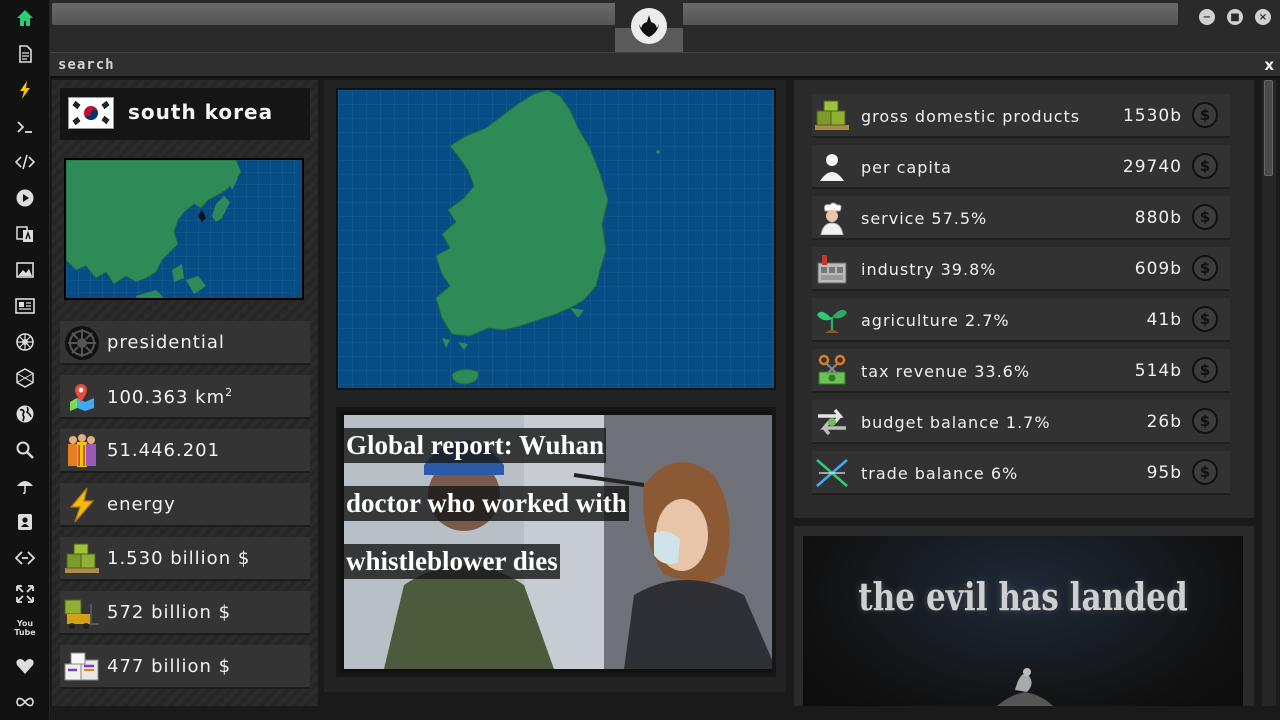 The image size is (1280, 720). What do you see at coordinates (1021, 269) in the screenshot?
I see `stat-row-industry: industry 39.8% 609b $` at bounding box center [1021, 269].